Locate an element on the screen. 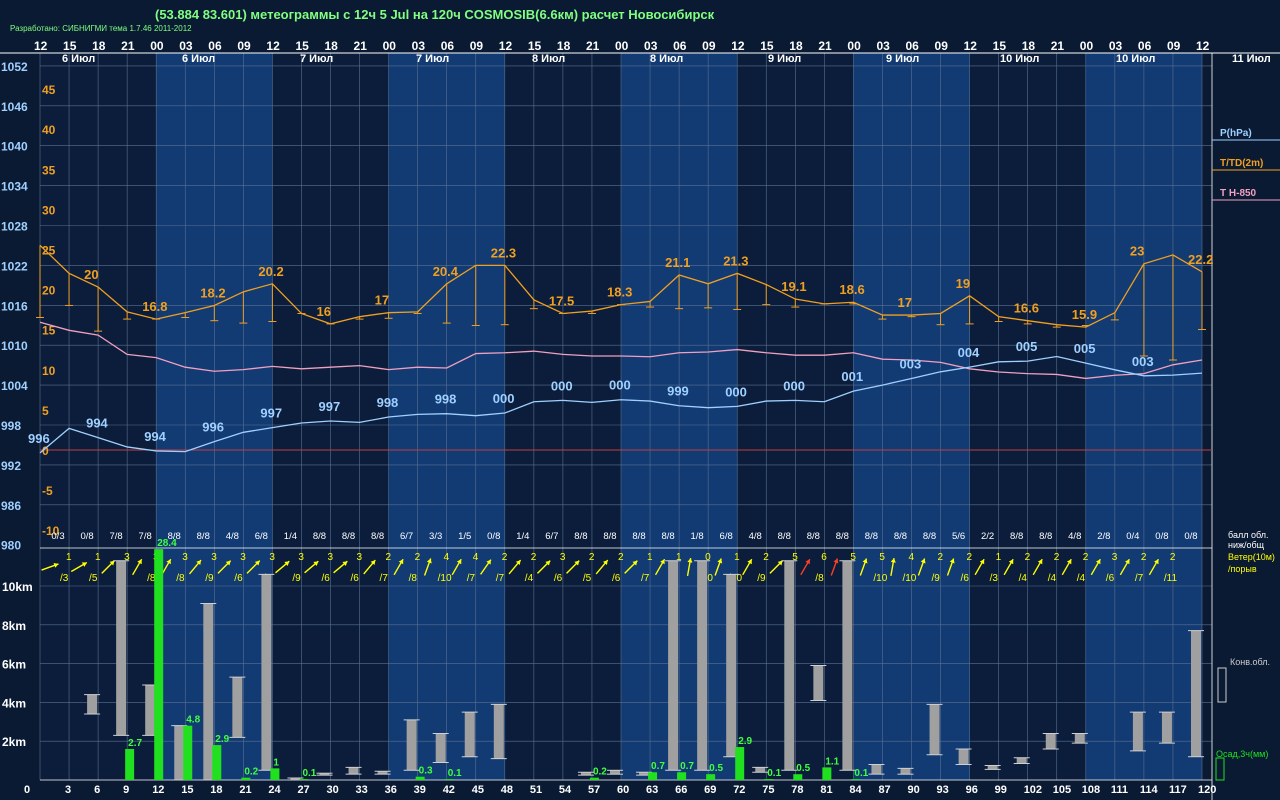 The width and height of the screenshot is (1280, 800). day-label: 11 Июл is located at coordinates (1251, 59).